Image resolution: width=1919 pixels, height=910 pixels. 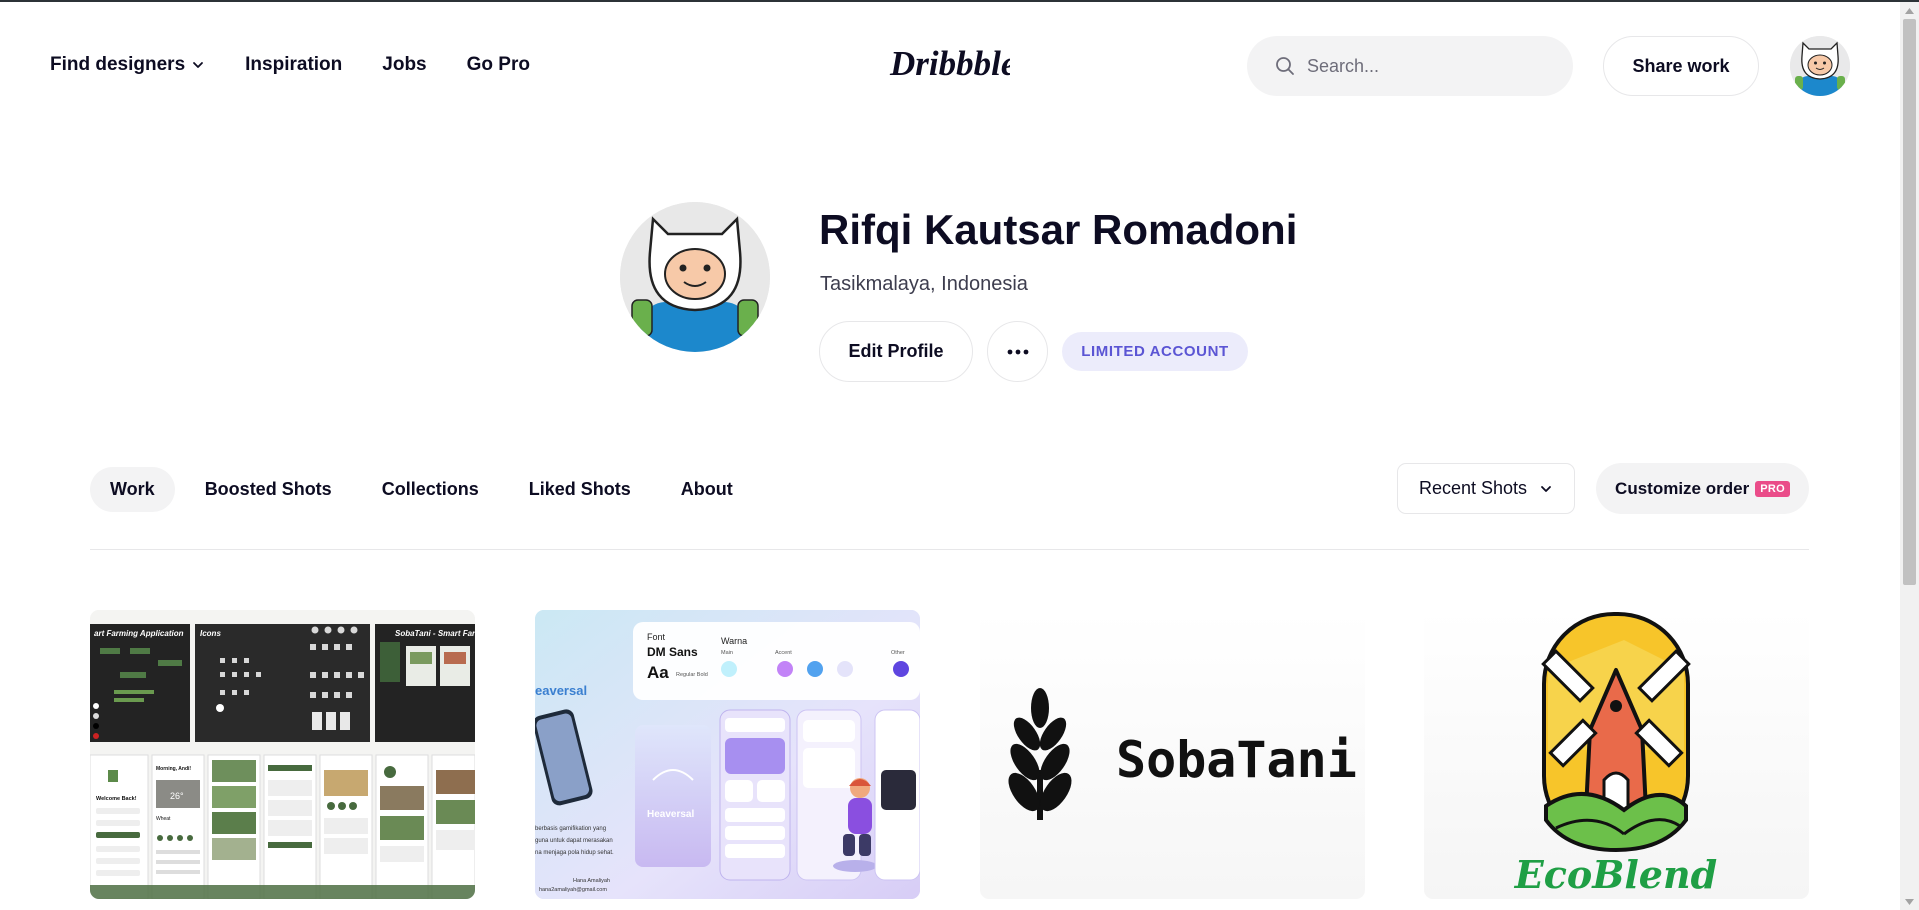 I want to click on nav-go-pro: Go Pro, so click(x=498, y=65).